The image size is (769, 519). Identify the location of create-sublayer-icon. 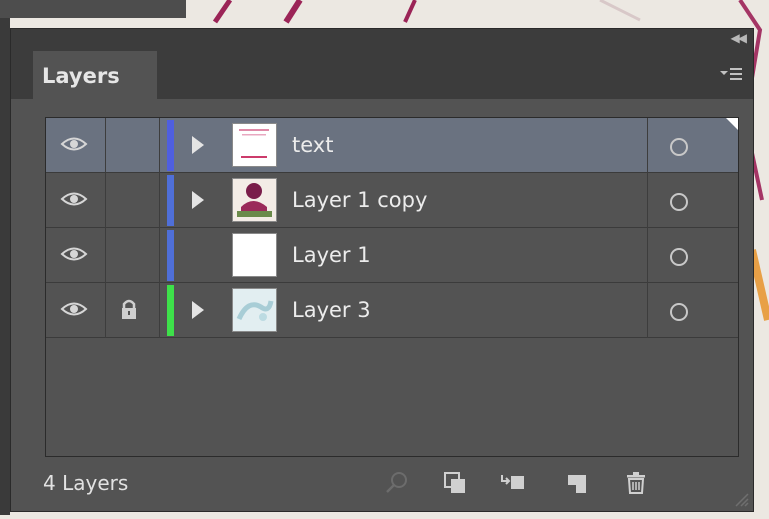
(513, 483).